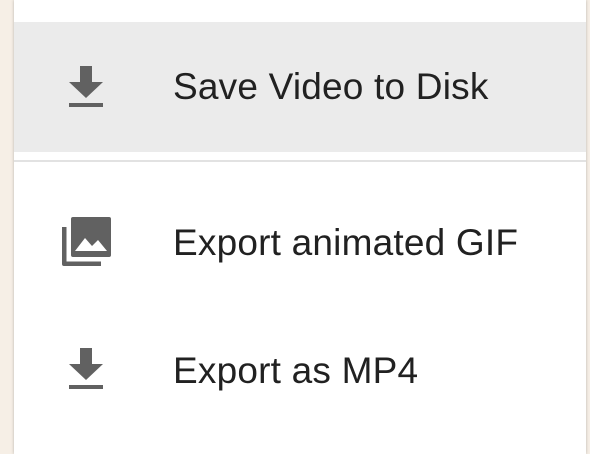 The width and height of the screenshot is (590, 454). I want to click on export-animated-gif-label: Export animated GIF, so click(346, 242).